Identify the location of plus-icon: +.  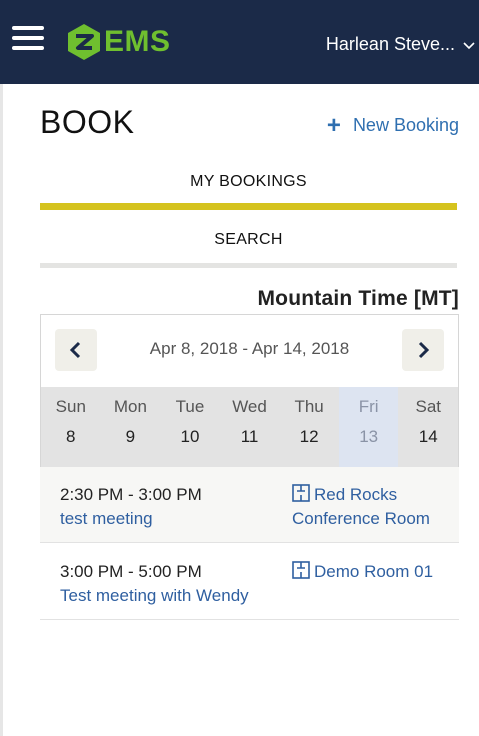
(333, 125).